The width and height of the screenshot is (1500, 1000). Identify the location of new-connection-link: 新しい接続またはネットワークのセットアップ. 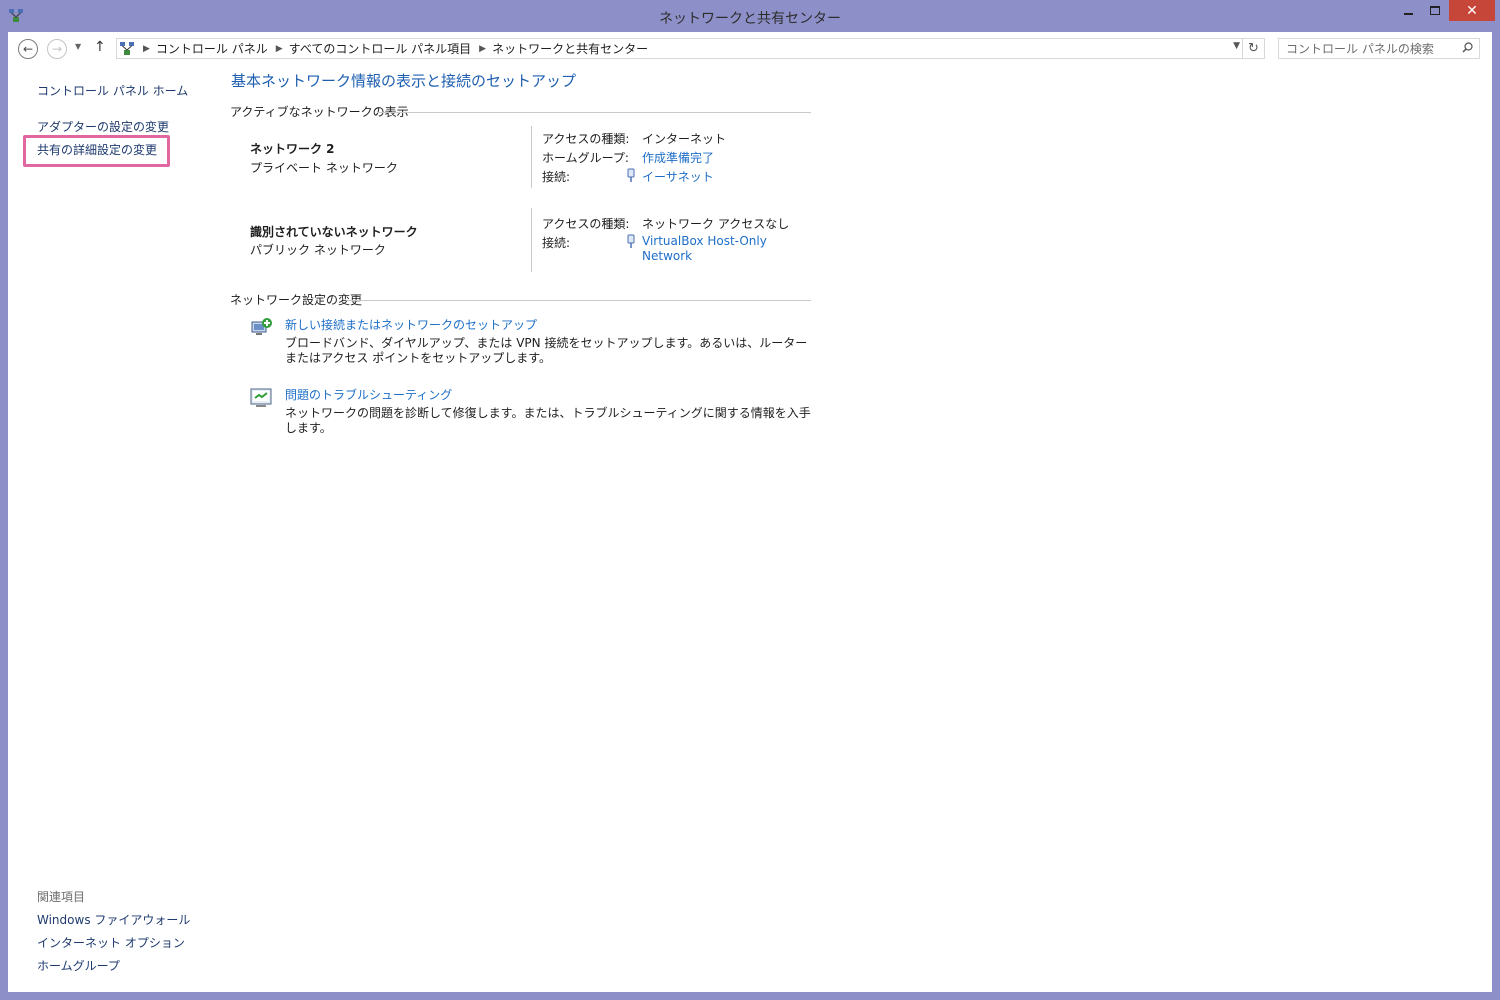
(411, 324).